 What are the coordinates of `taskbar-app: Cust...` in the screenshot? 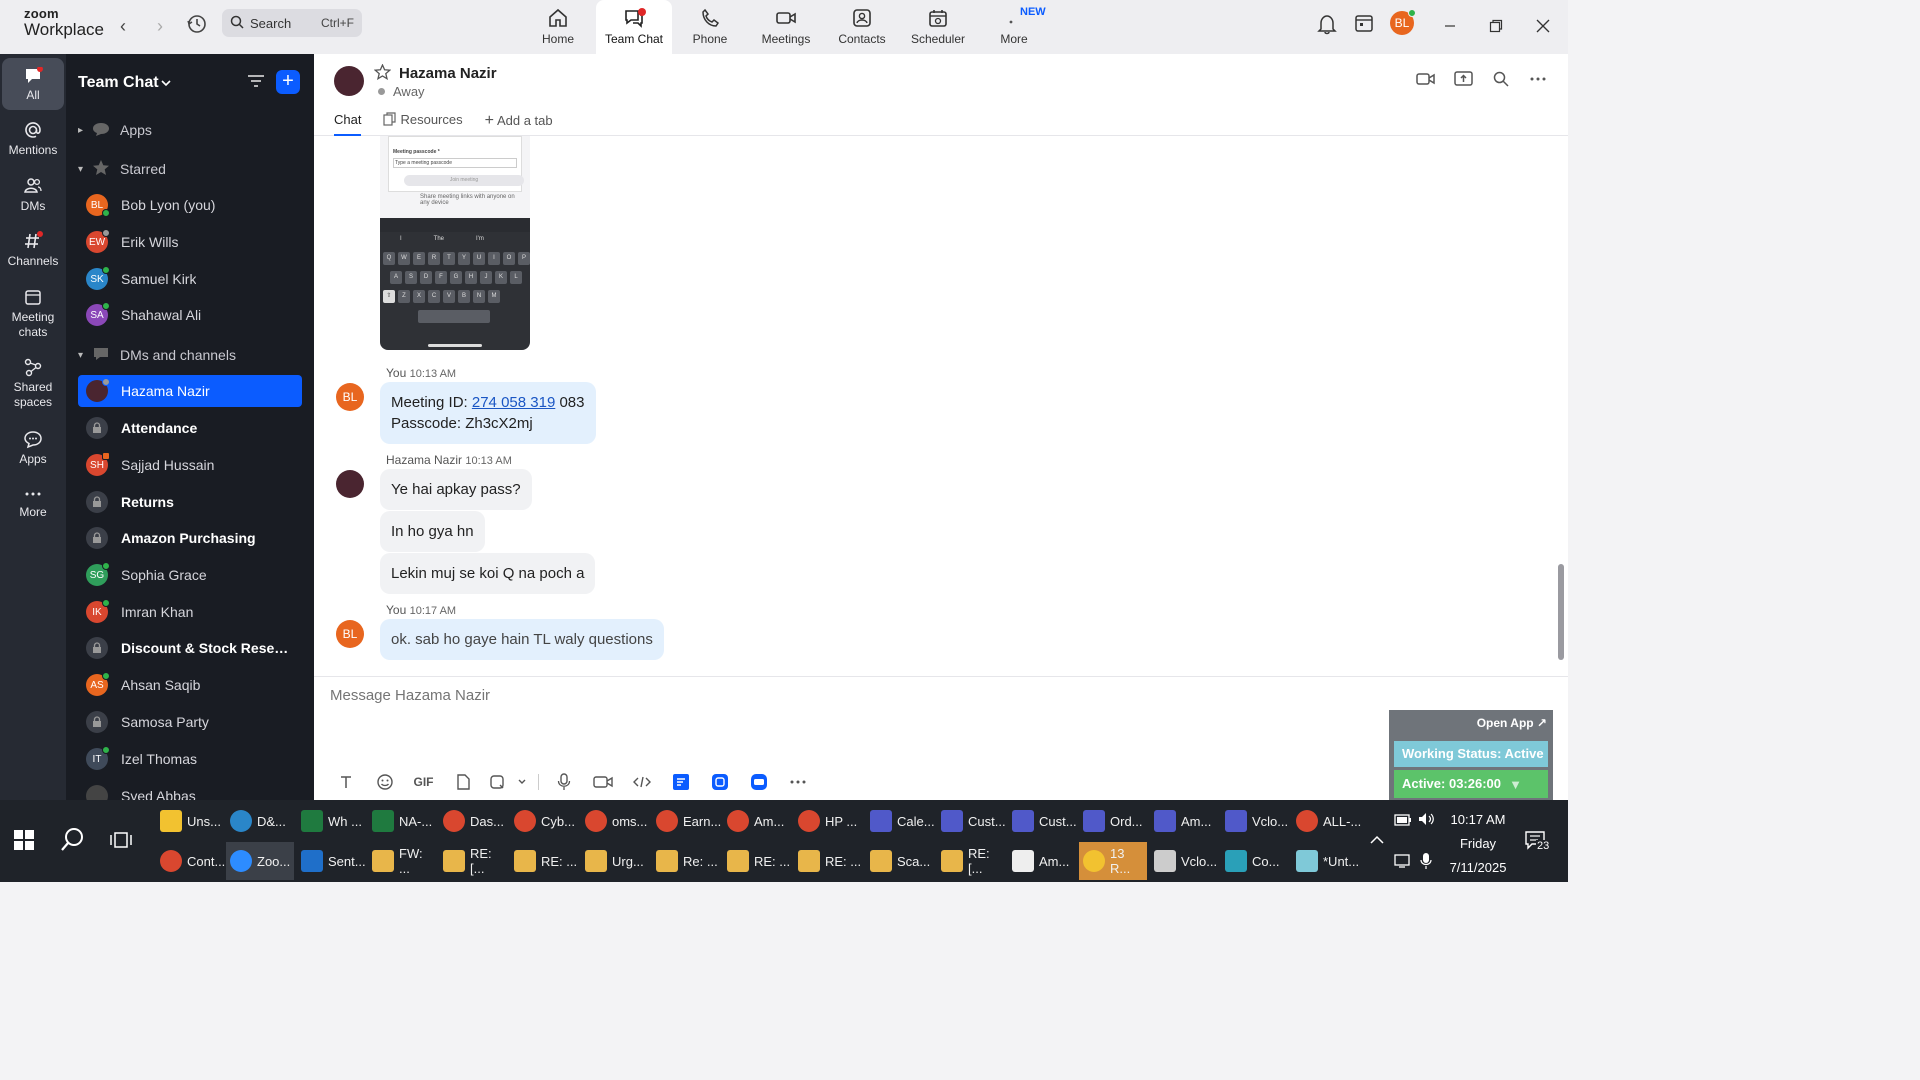 It's located at (971, 821).